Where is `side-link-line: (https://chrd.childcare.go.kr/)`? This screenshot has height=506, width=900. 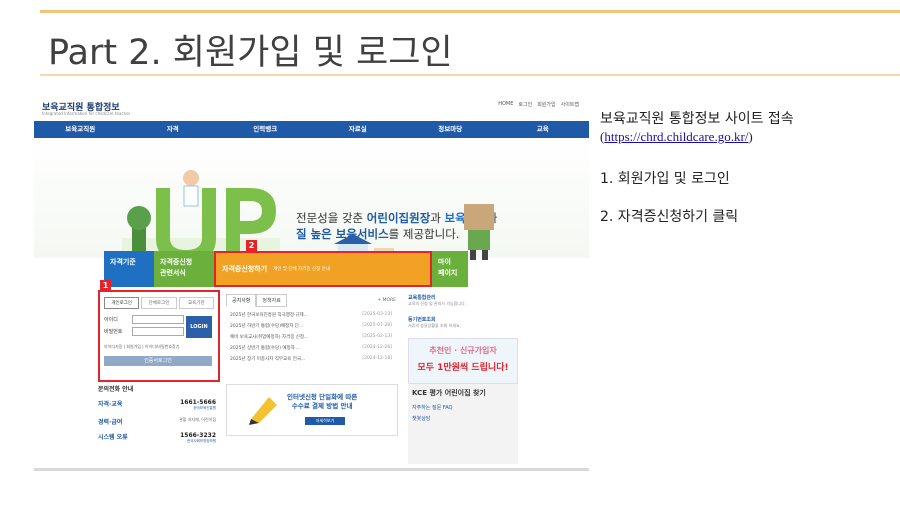
side-link-line: (https://chrd.childcare.go.kr/) is located at coordinates (676, 136).